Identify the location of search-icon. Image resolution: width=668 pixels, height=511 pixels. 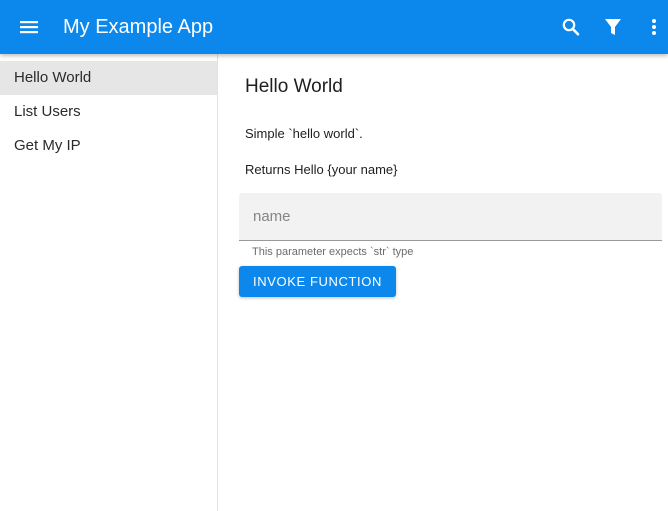
(571, 27).